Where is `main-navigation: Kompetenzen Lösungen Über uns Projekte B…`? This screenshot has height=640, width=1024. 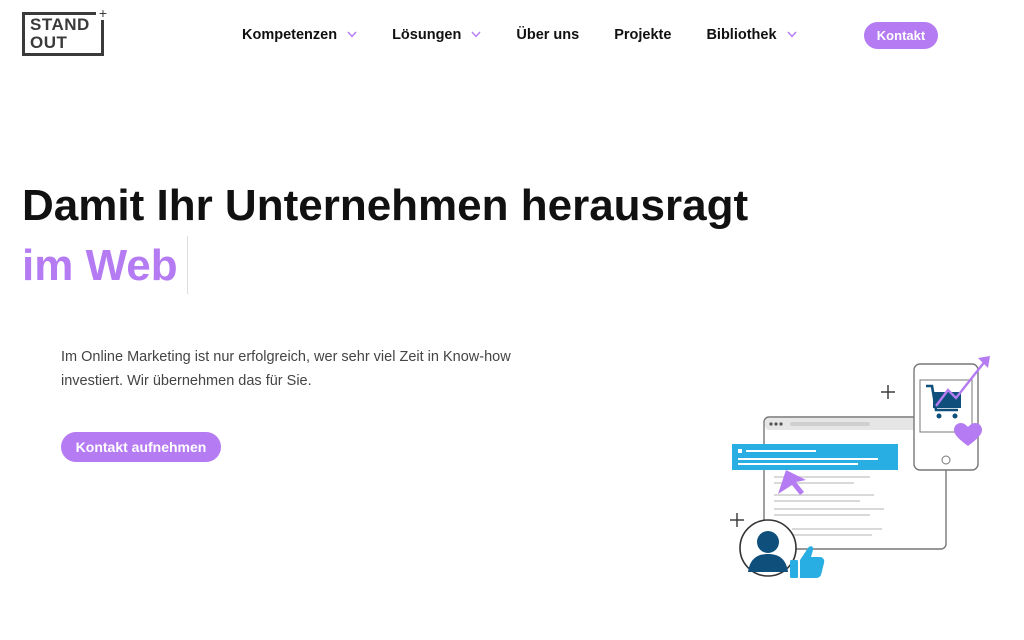
main-navigation: Kompetenzen Lösungen Über uns Projekte B… is located at coordinates (537, 35).